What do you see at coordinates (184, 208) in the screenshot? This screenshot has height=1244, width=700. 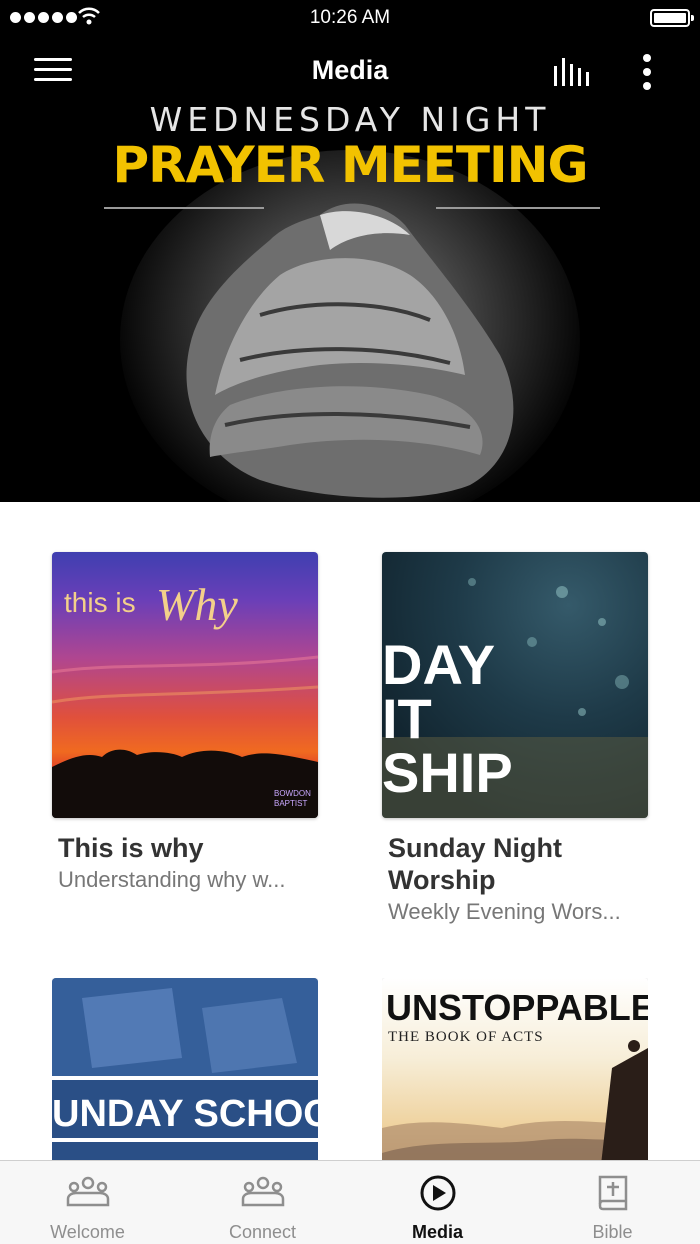 I see `hero-rule-left` at bounding box center [184, 208].